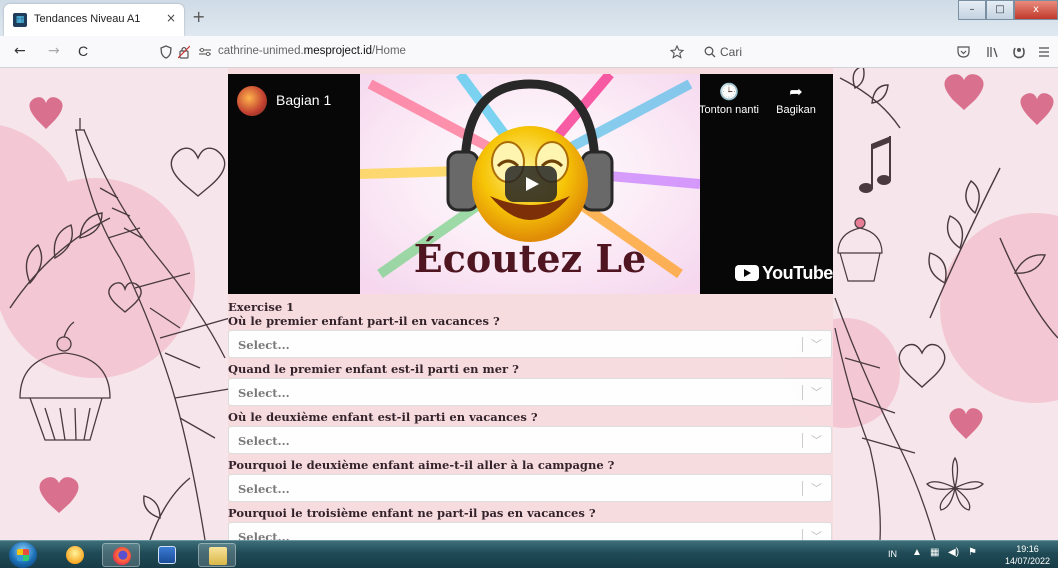 The image size is (1058, 568). I want to click on bookmark-star-icon, so click(677, 52).